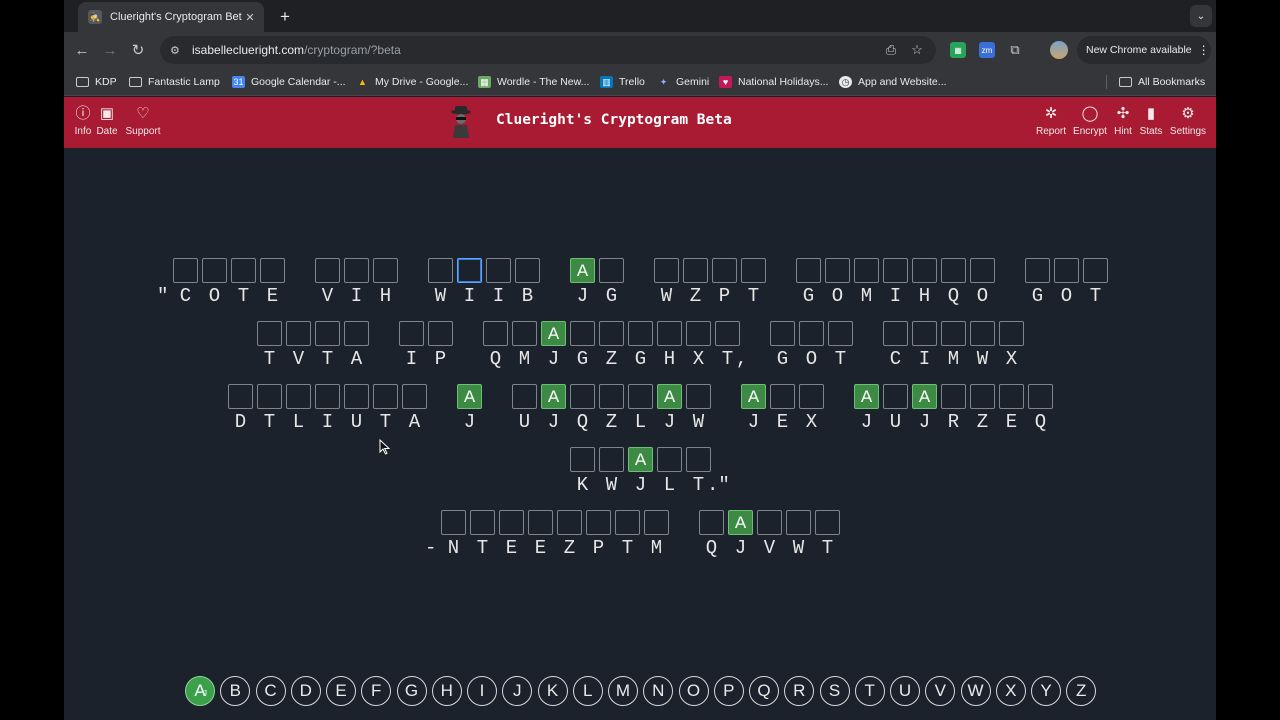 Image resolution: width=1280 pixels, height=720 pixels. I want to click on browser-tab: 🕵 Clueright's Cryptogram Beta ✕, so click(171, 17).